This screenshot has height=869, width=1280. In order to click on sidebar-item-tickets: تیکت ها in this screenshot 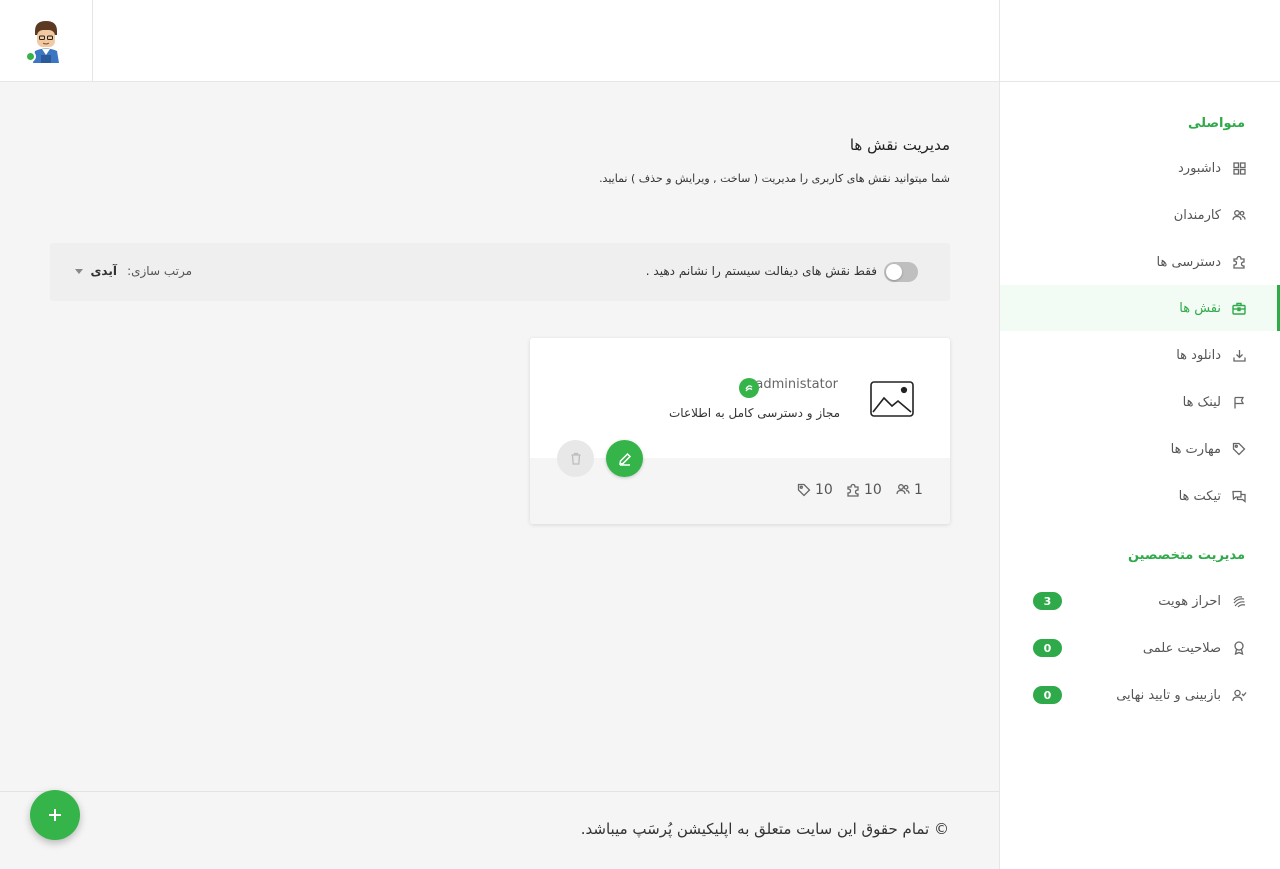, I will do `click(1140, 496)`.